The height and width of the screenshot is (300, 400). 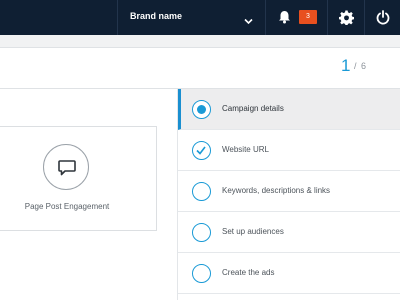 I want to click on gear-icon, so click(x=346, y=17).